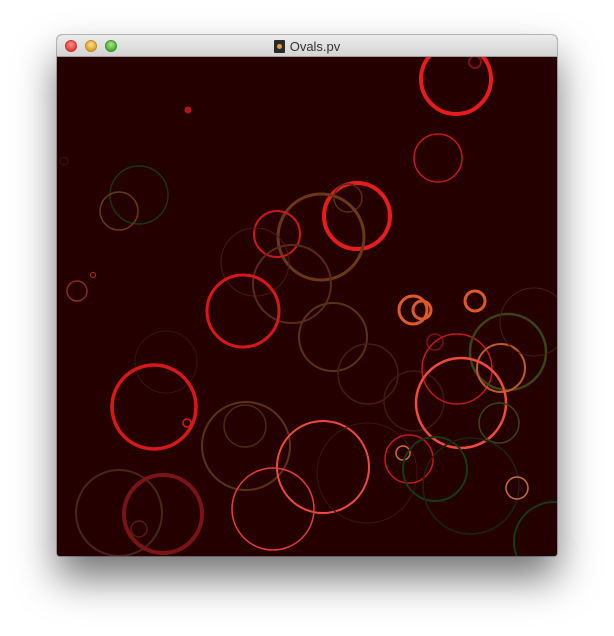 Image resolution: width=614 pixels, height=636 pixels. What do you see at coordinates (315, 46) in the screenshot?
I see `window-title: Ovals.pv` at bounding box center [315, 46].